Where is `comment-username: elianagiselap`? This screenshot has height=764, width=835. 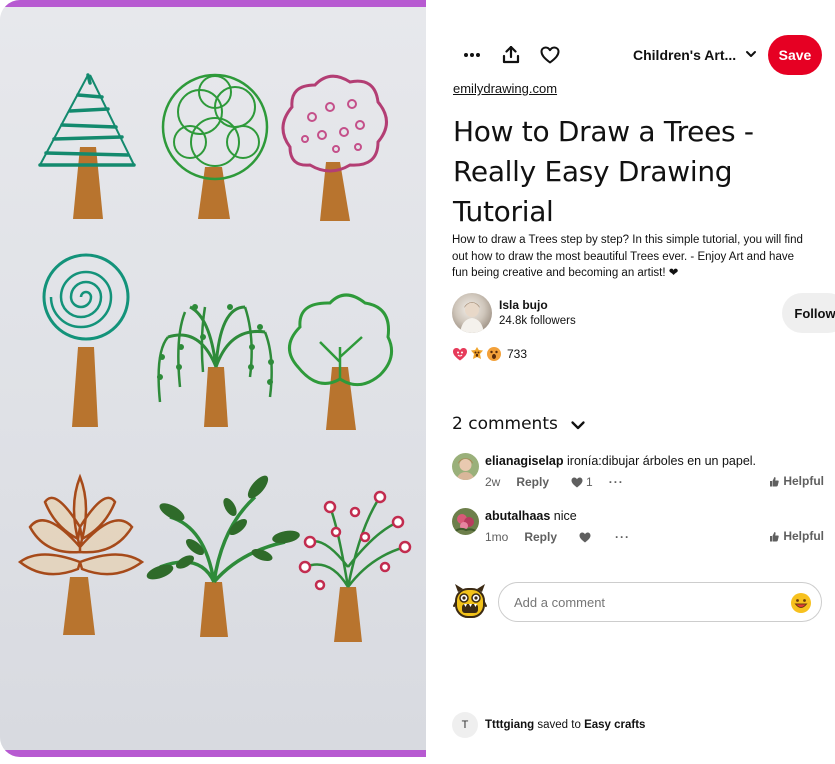 comment-username: elianagiselap is located at coordinates (524, 461).